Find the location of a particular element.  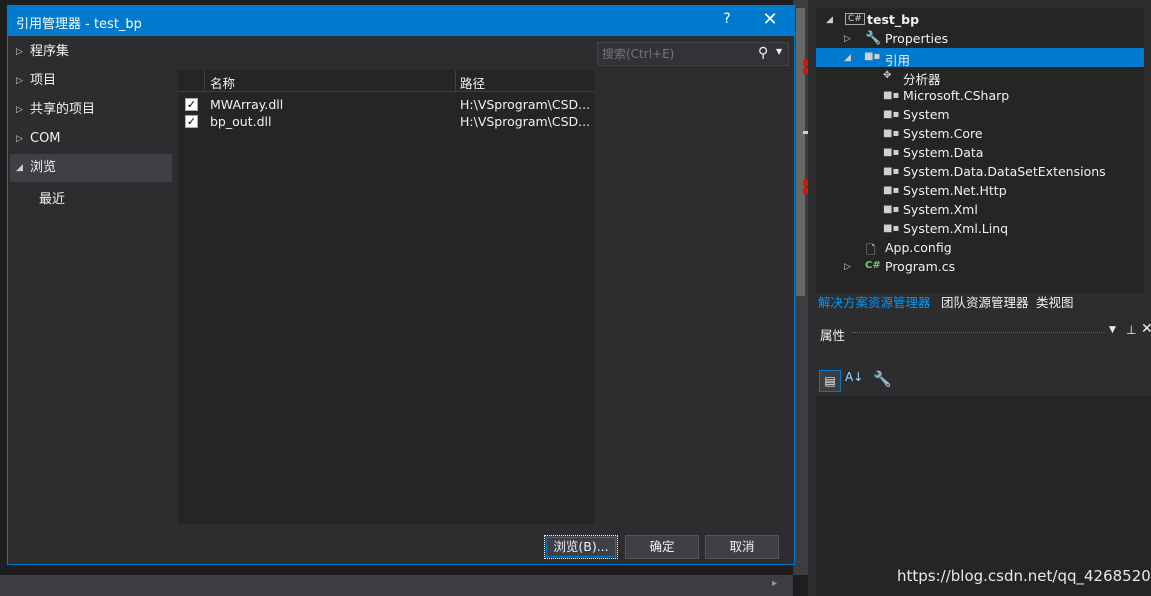

scroll-right-icon: ▸ is located at coordinates (774, 583).